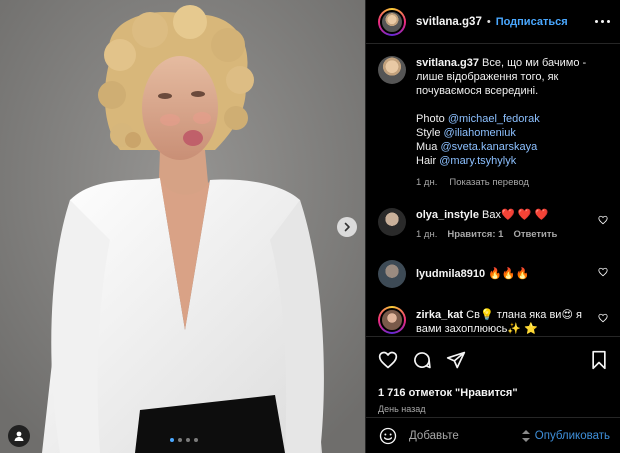 This screenshot has width=620, height=453. Describe the element at coordinates (475, 235) in the screenshot. I see `comment-likes: Нравится: 1` at that location.